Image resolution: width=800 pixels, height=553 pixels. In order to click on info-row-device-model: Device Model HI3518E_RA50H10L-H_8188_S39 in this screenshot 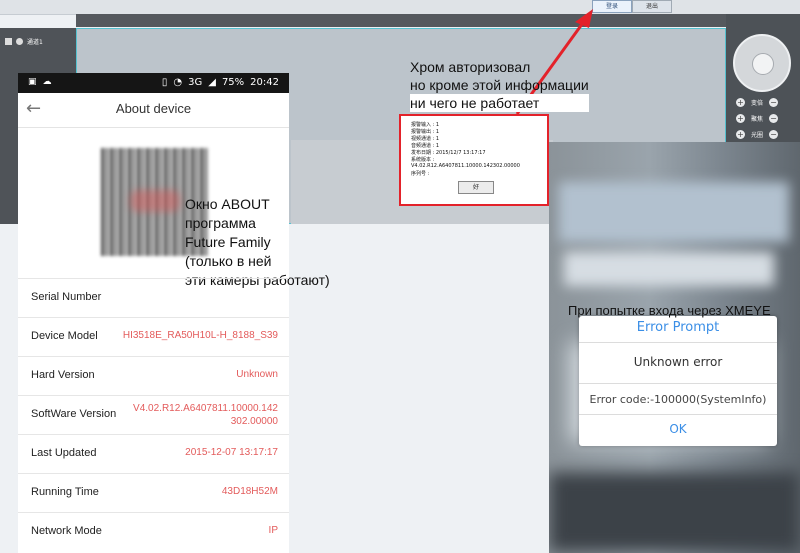, I will do `click(153, 336)`.